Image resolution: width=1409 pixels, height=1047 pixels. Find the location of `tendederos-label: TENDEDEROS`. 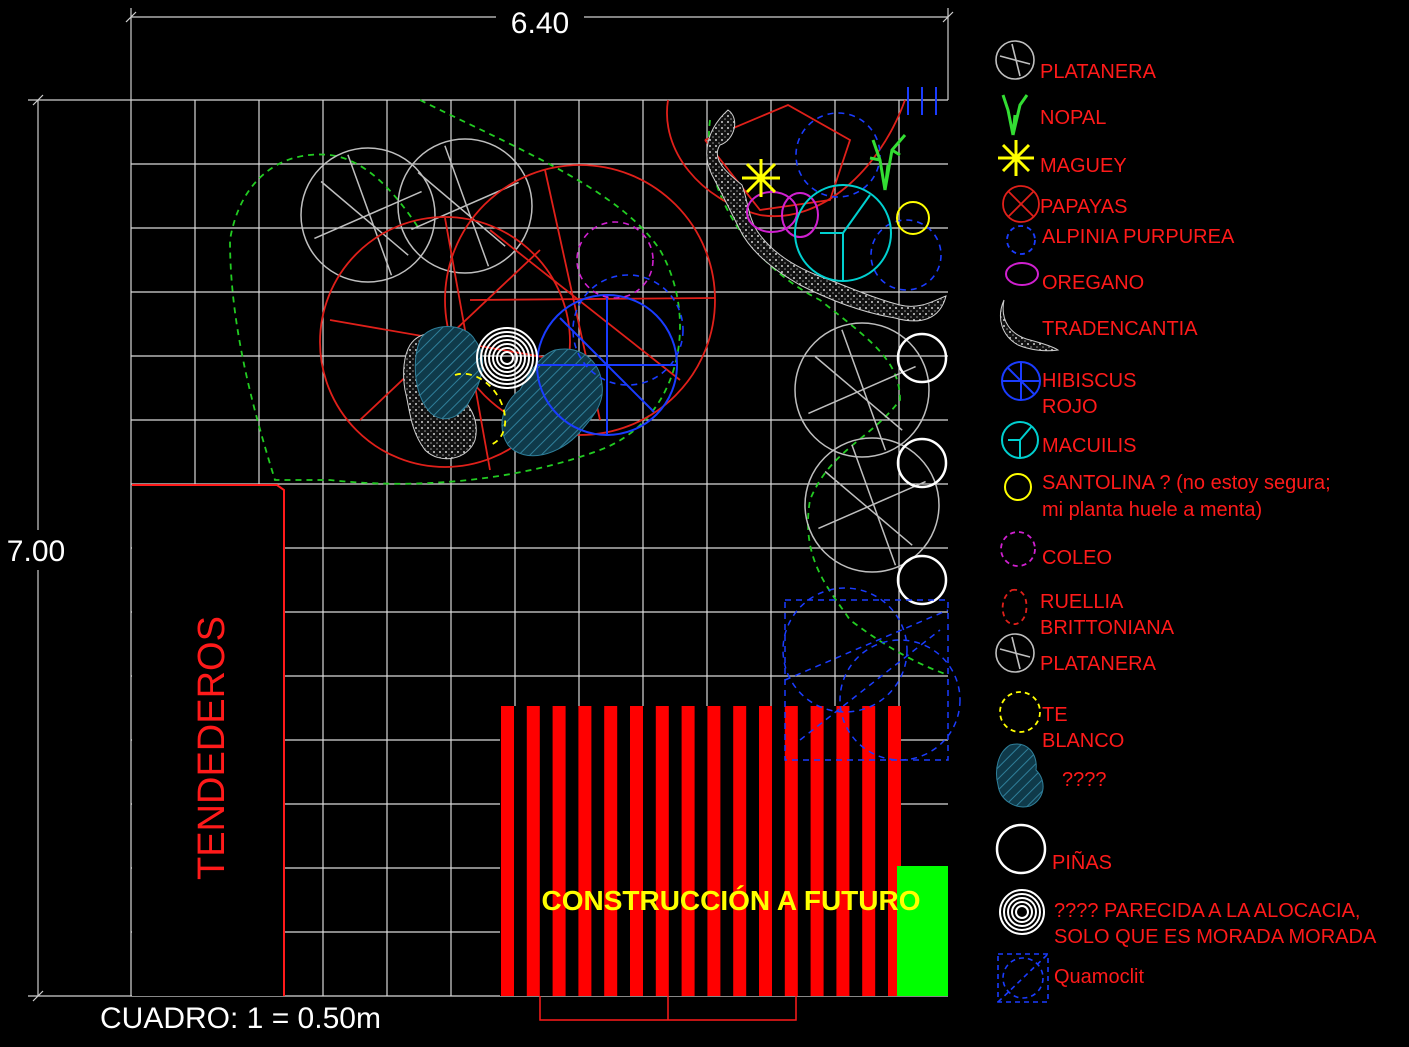

tendederos-label: TENDEDEROS is located at coordinates (212, 748).